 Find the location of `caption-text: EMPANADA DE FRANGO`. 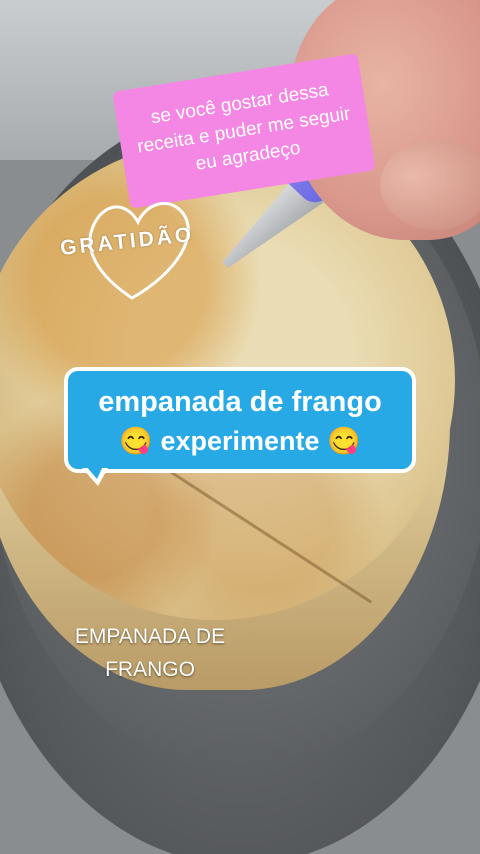

caption-text: EMPANADA DE FRANGO is located at coordinates (150, 653).